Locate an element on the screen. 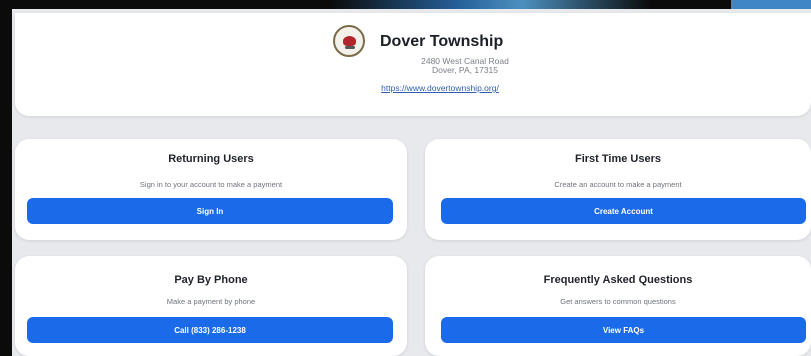 The width and height of the screenshot is (811, 356). card-title: Frequently Asked Questions is located at coordinates (618, 280).